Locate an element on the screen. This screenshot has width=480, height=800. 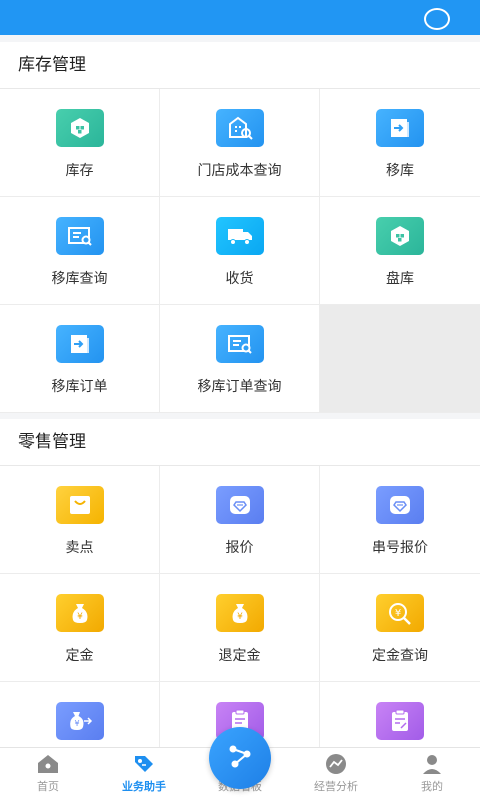
grid-item-receive: 收货 is located at coordinates (240, 251).